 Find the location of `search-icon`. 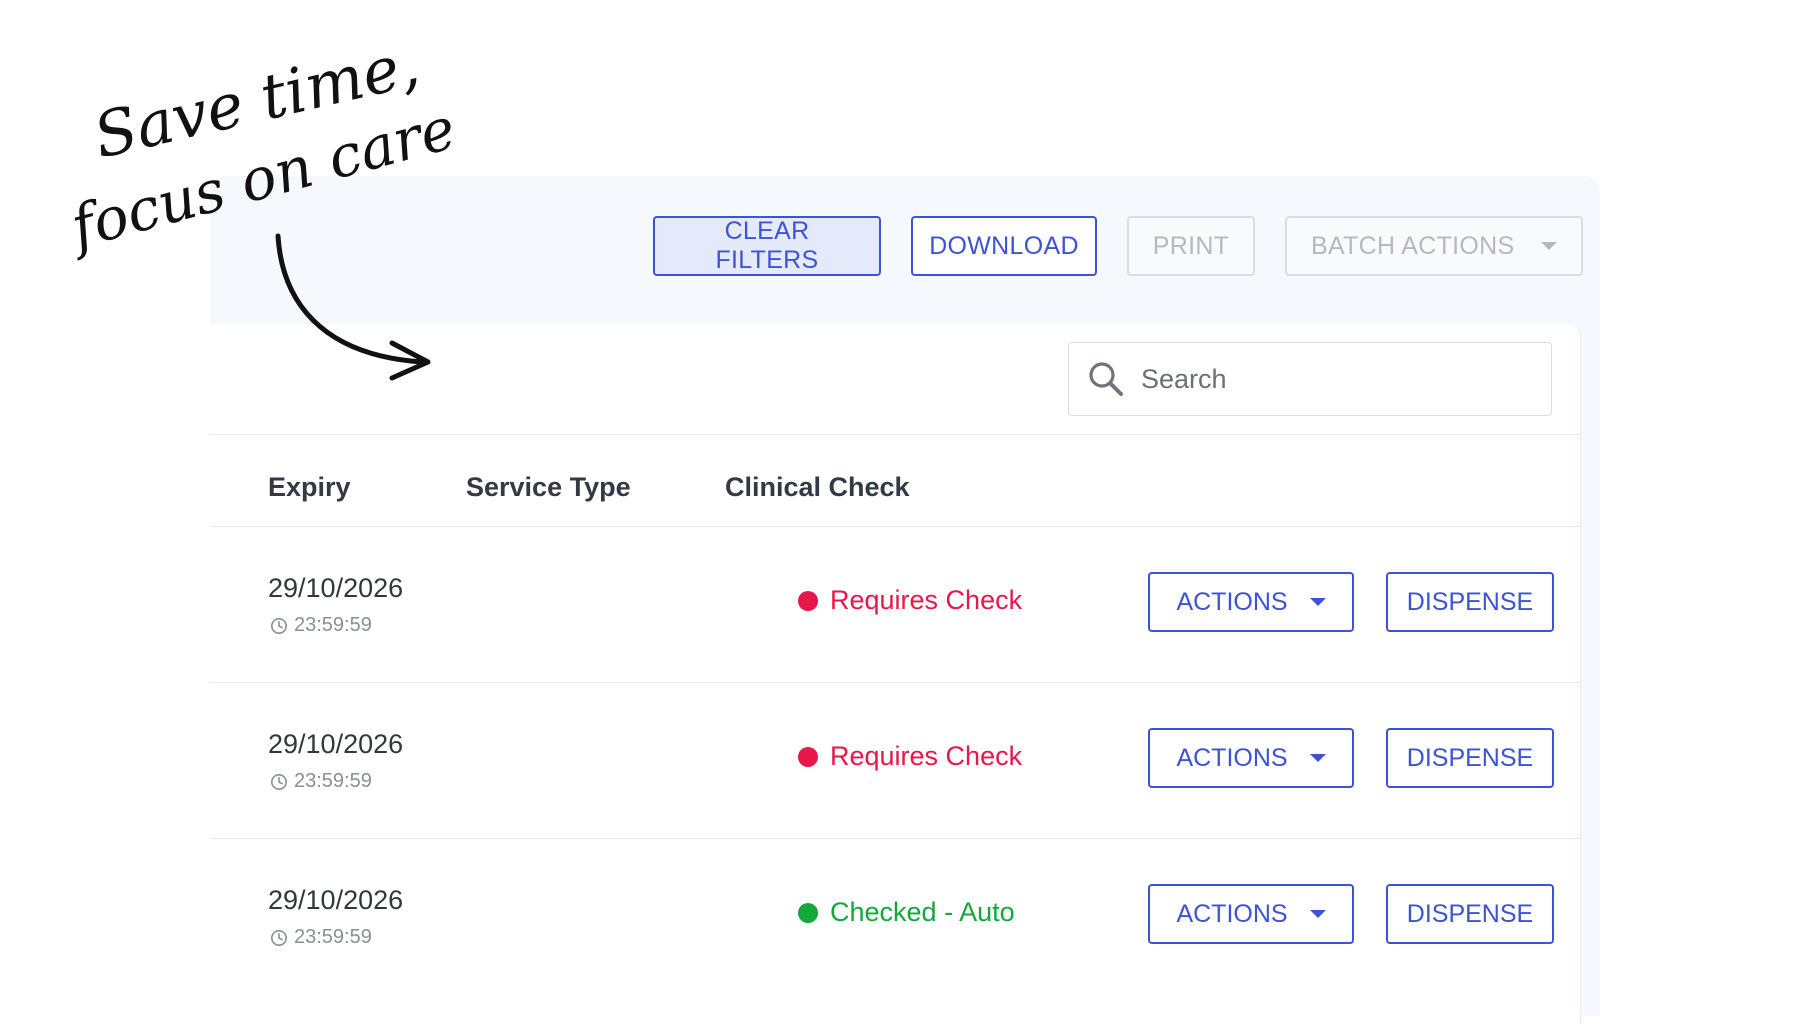

search-icon is located at coordinates (1106, 379).